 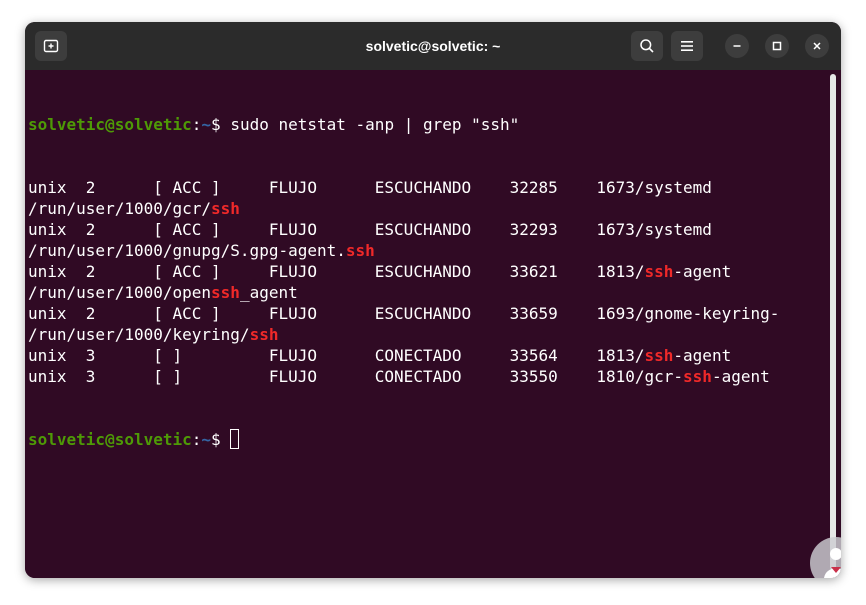 I want to click on menu-button, so click(x=687, y=46).